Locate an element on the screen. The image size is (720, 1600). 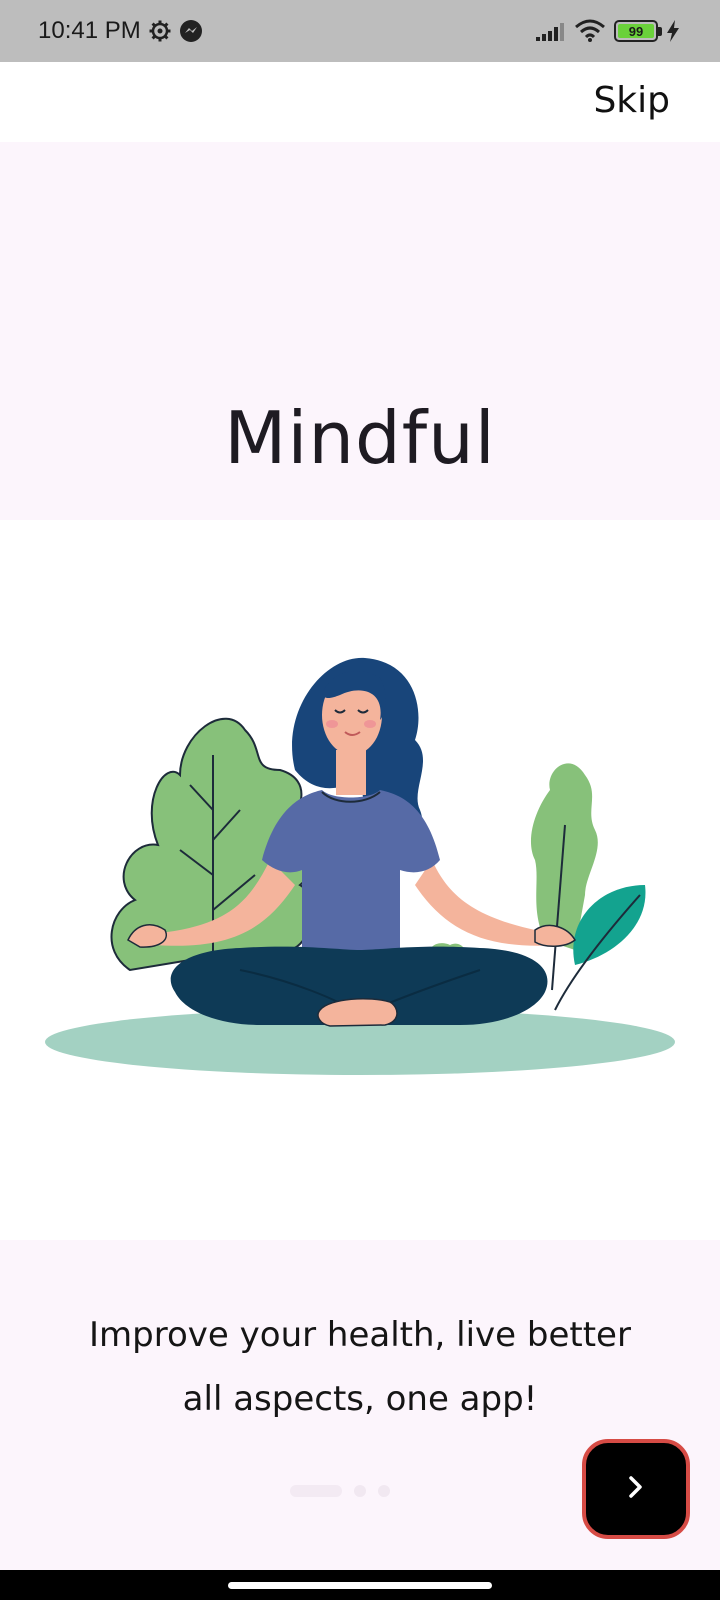
next-button is located at coordinates (636, 1489).